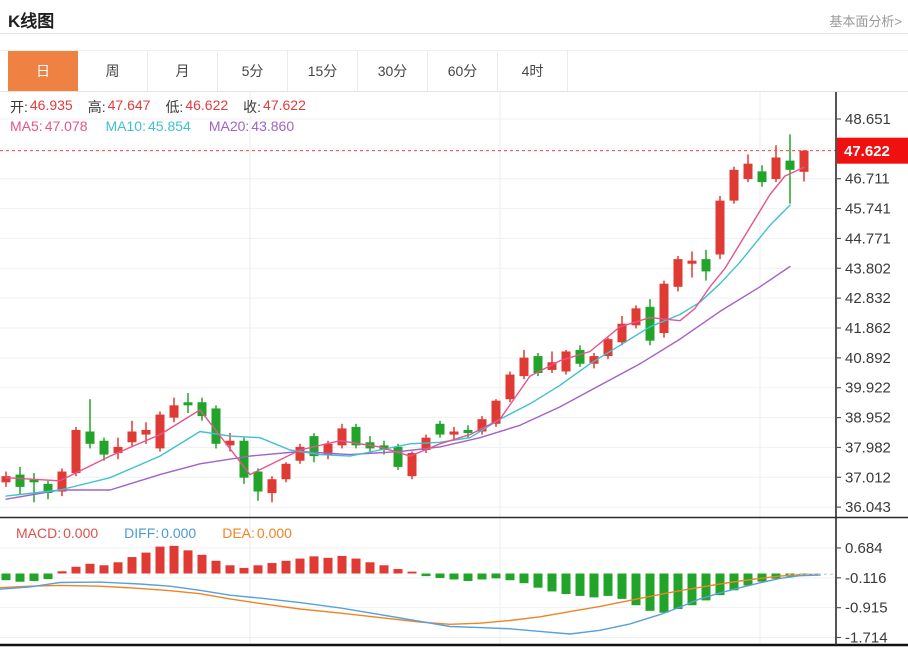  What do you see at coordinates (868, 119) in the screenshot?
I see `y-axis-label: 48.651` at bounding box center [868, 119].